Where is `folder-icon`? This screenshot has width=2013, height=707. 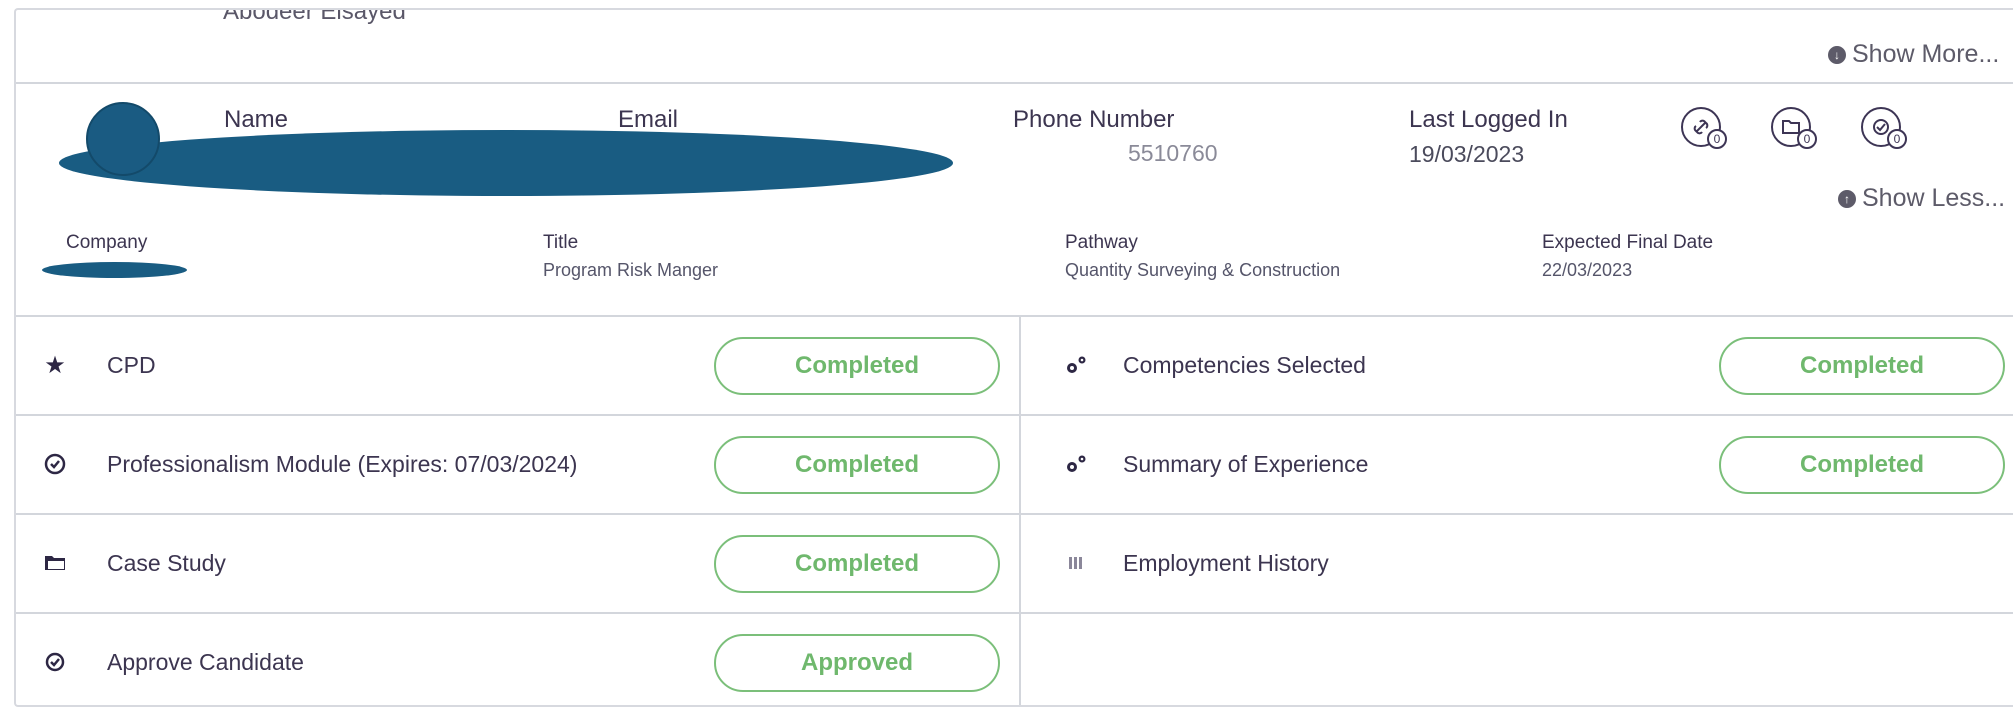
folder-icon is located at coordinates (55, 563).